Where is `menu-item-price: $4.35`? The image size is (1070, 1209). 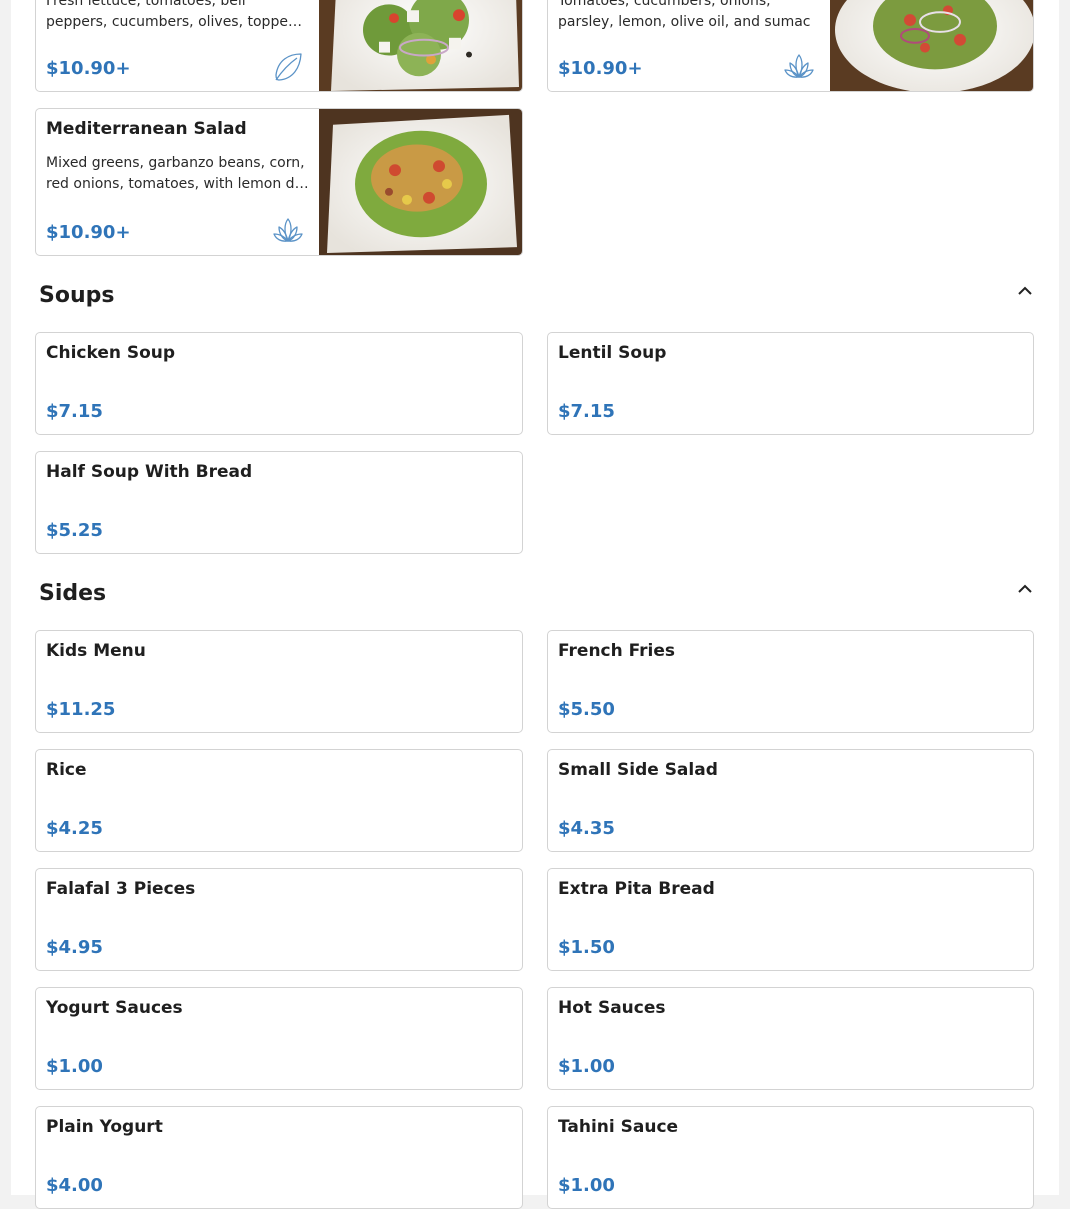 menu-item-price: $4.35 is located at coordinates (586, 828).